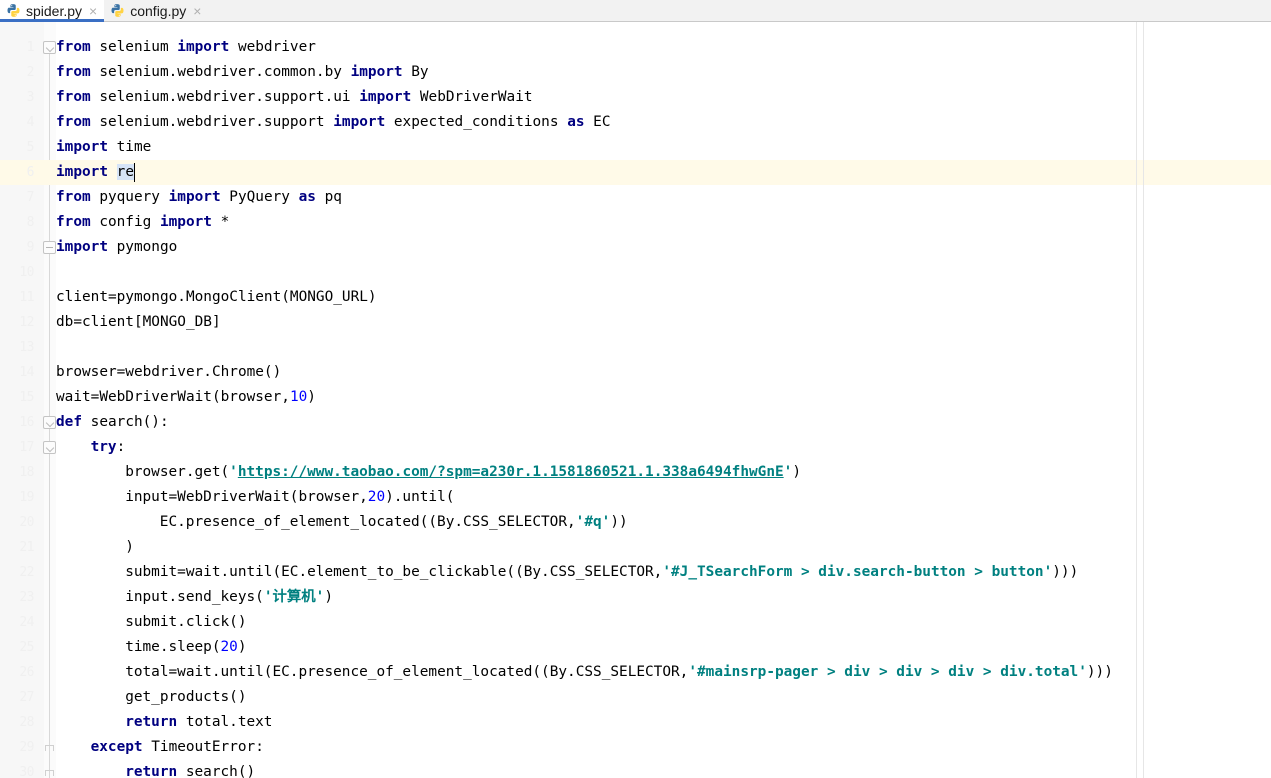  I want to click on code-line: 5 import time, so click(635, 147).